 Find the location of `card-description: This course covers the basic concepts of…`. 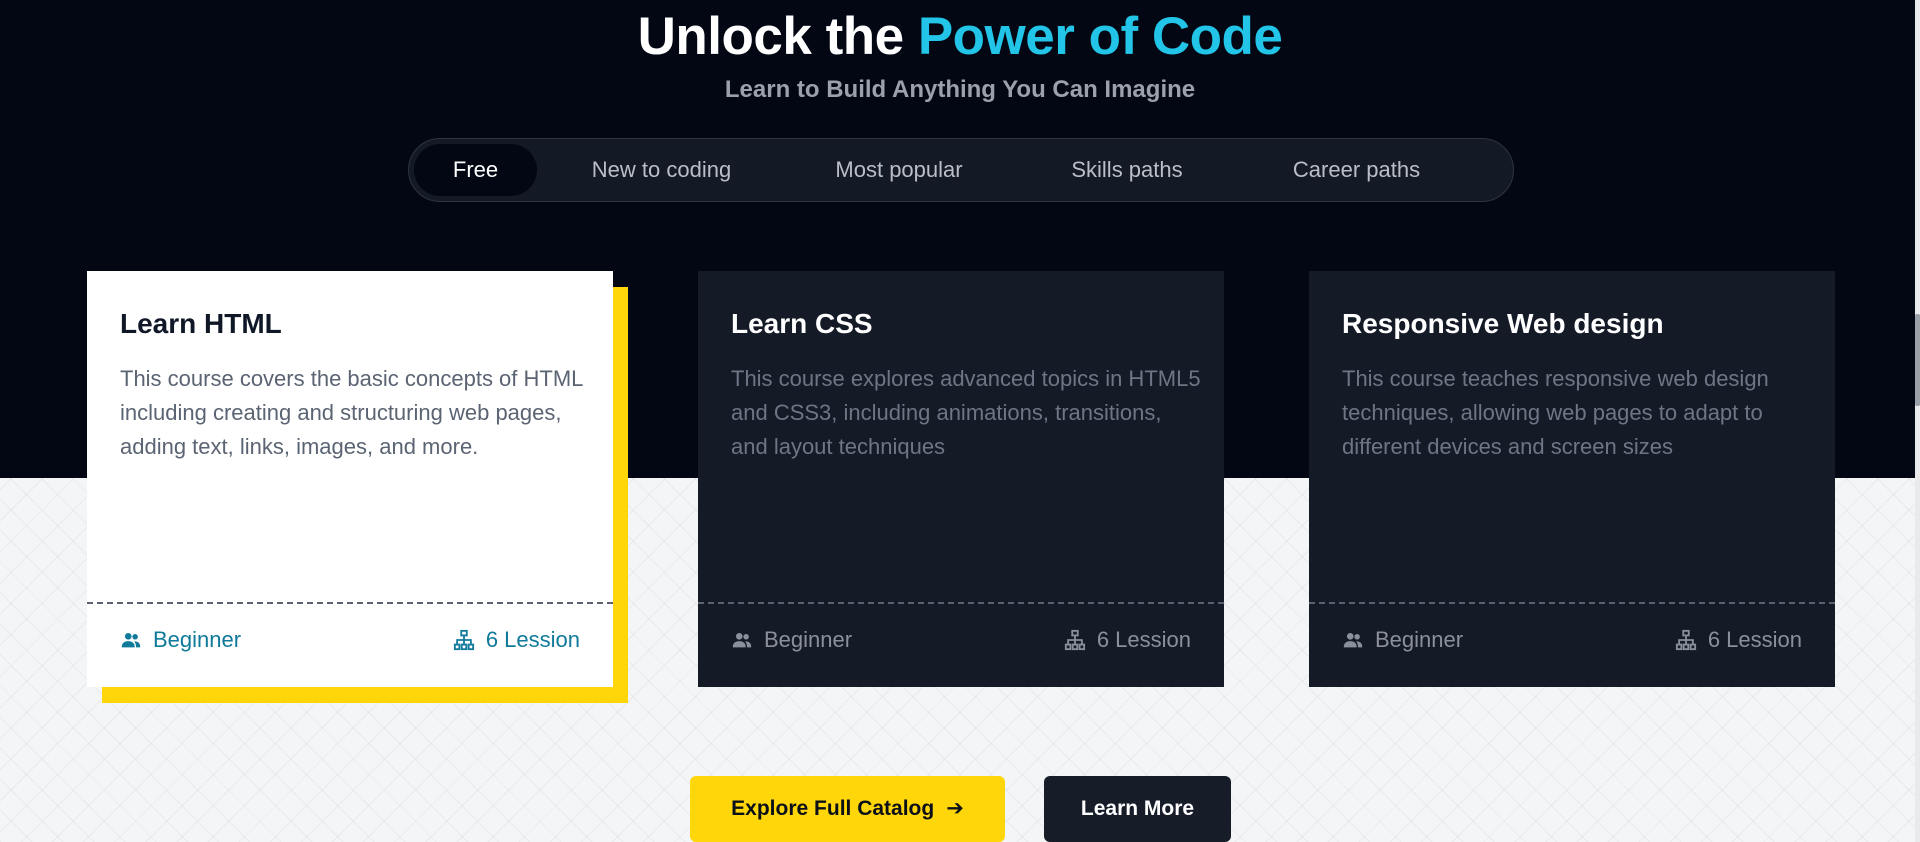

card-description: This course covers the basic concepts of… is located at coordinates (351, 412).